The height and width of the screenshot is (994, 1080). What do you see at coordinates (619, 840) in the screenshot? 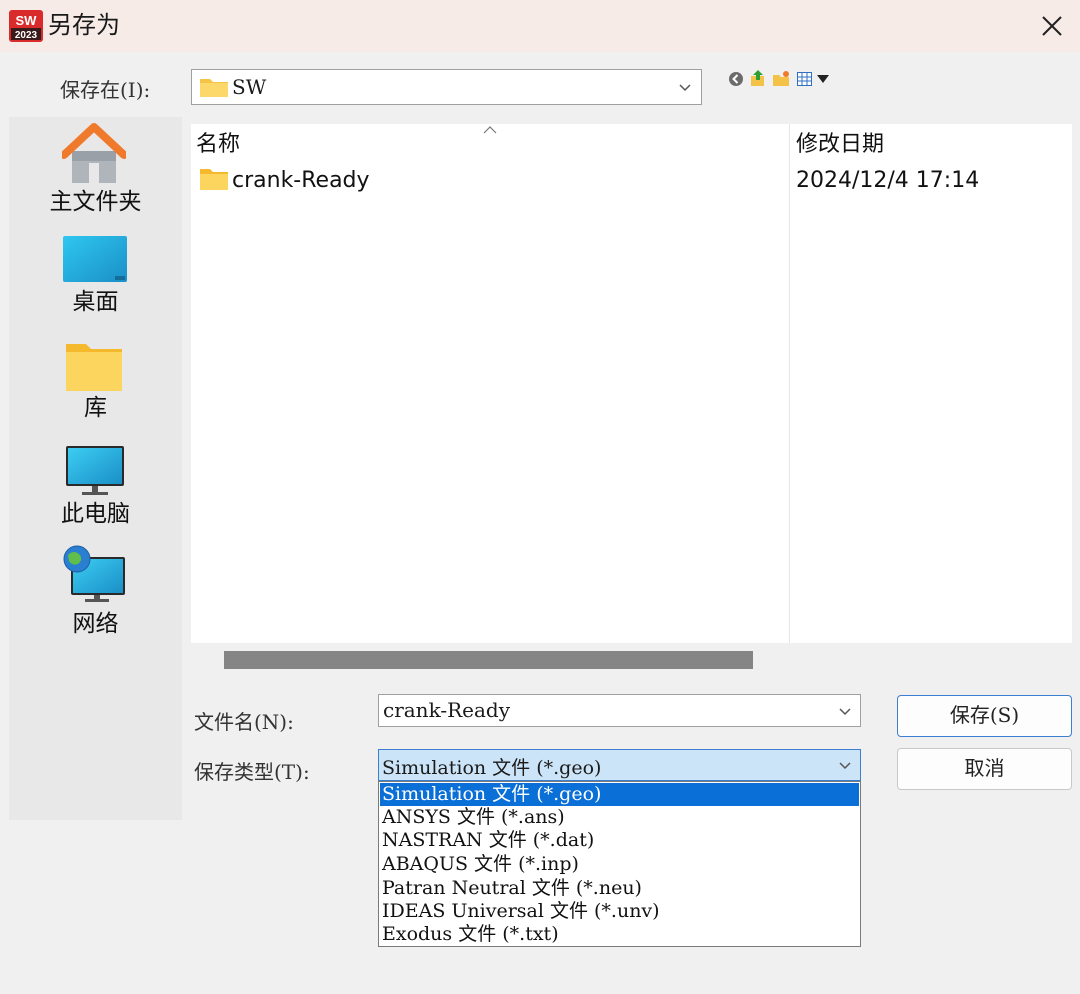
I see `dropdown-option: NASTRAN 文件 (*.dat)` at bounding box center [619, 840].